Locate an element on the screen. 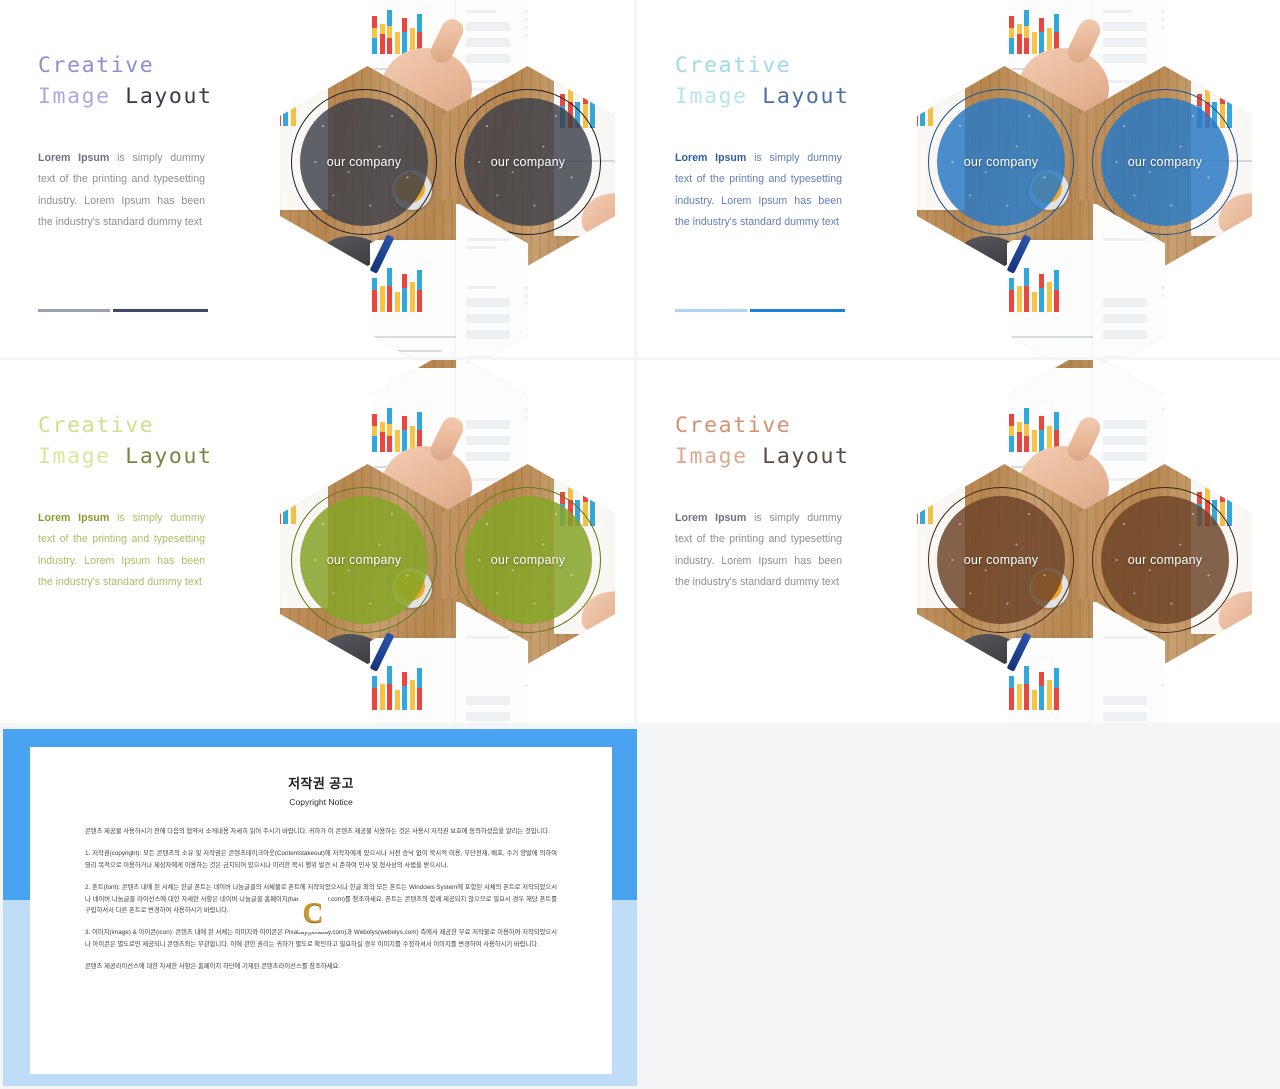 Image resolution: width=1280 pixels, height=1089 pixels. hex-cluster-2: our company our company is located at coordinates (1097, 178).